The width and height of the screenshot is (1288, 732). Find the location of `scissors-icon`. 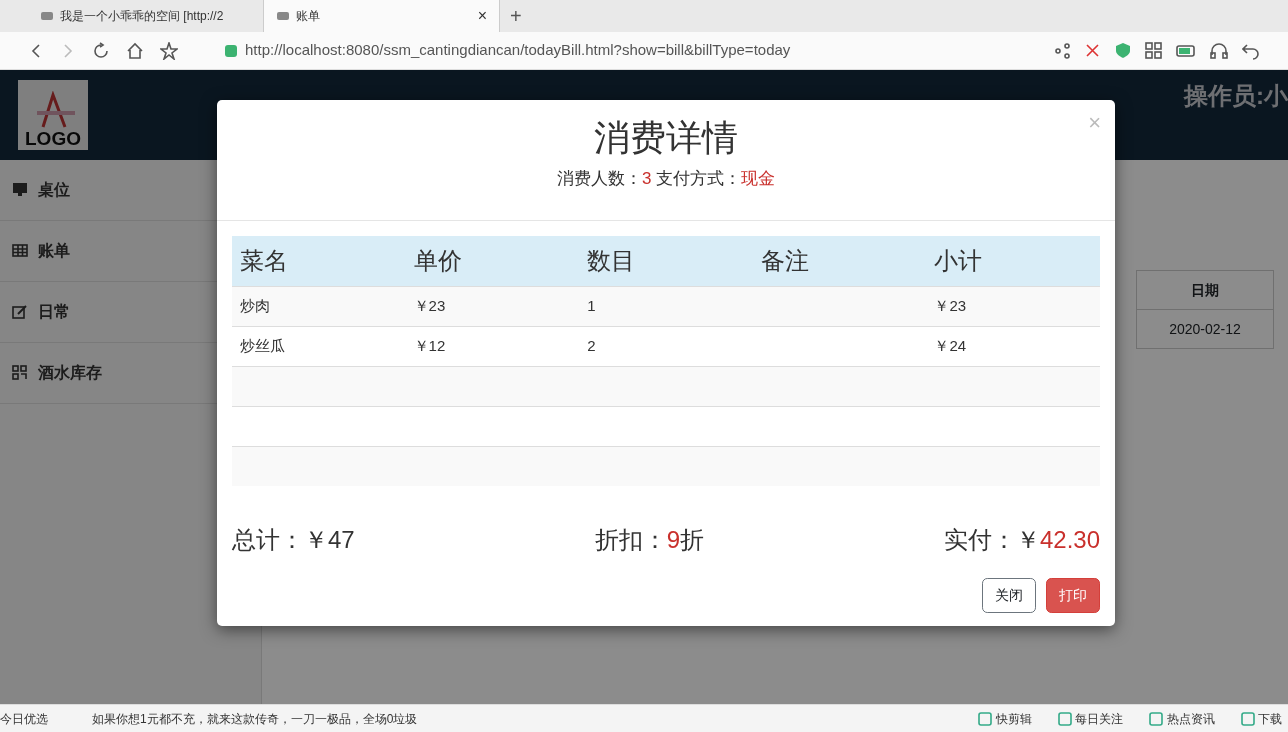

scissors-icon is located at coordinates (1092, 50).